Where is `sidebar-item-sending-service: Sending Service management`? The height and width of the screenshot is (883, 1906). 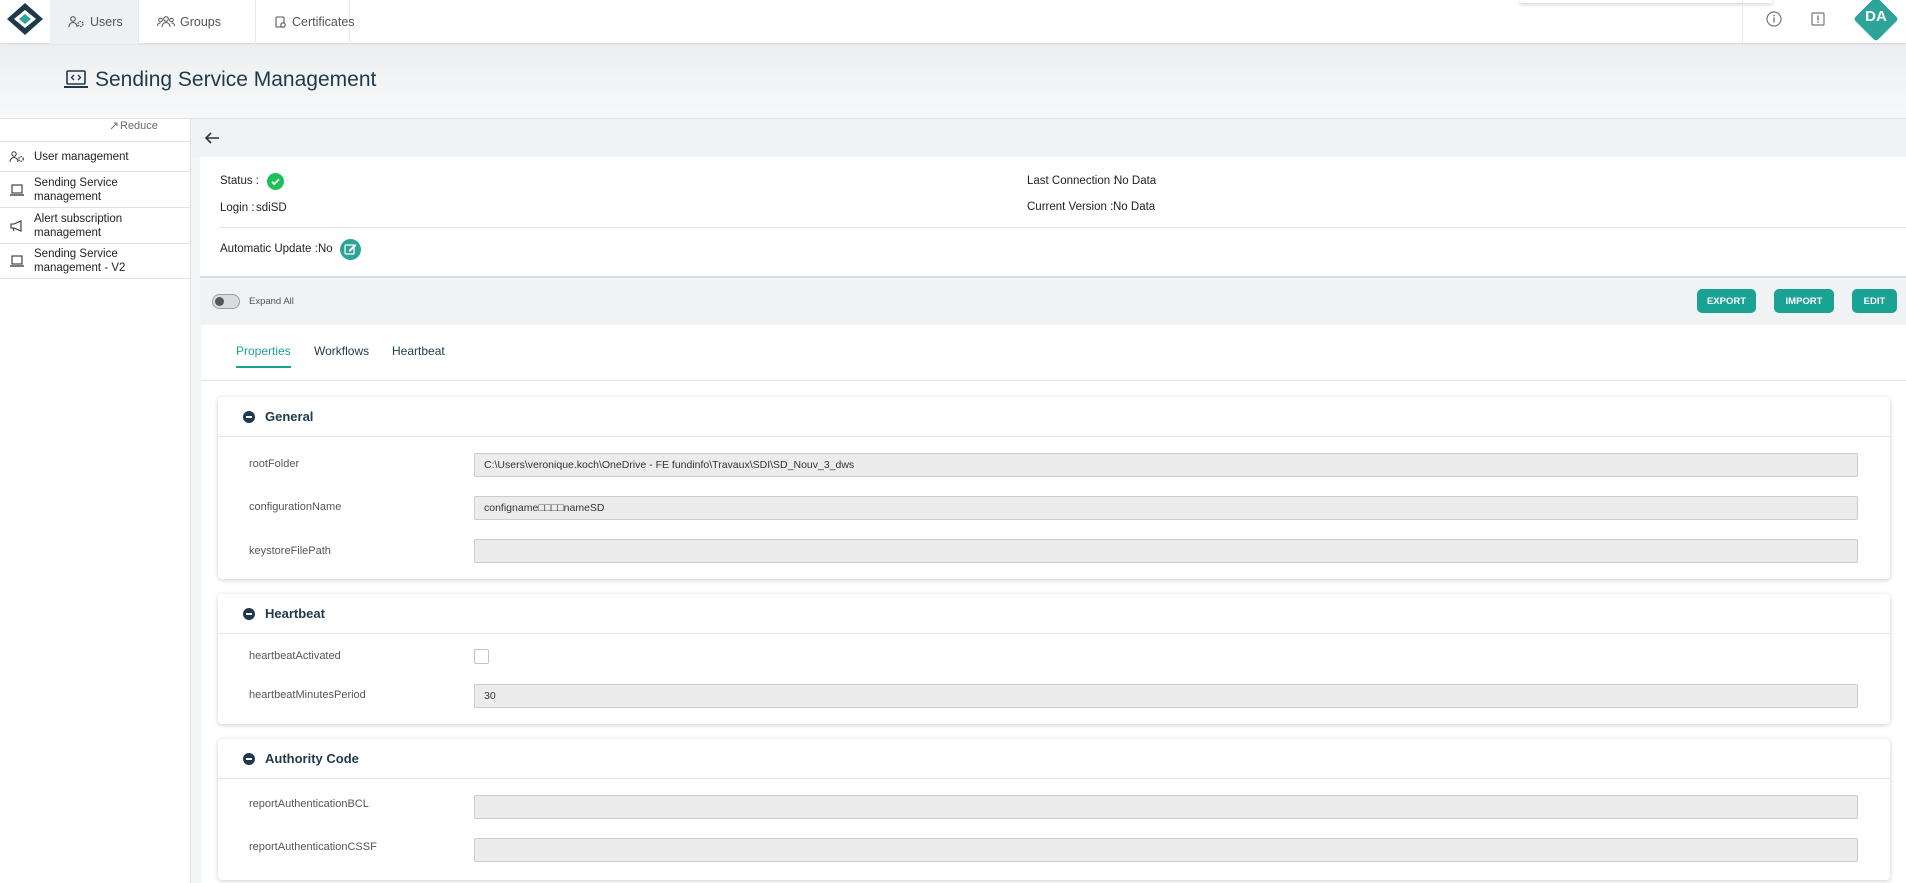
sidebar-item-sending-service: Sending Service management is located at coordinates (95, 189).